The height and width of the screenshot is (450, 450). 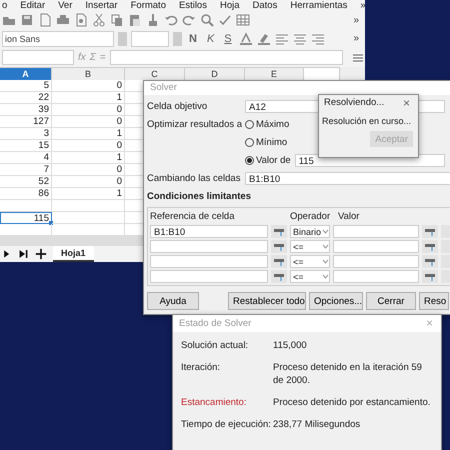 What do you see at coordinates (195, 124) in the screenshot?
I see `field-label: Optimizar resultados a` at bounding box center [195, 124].